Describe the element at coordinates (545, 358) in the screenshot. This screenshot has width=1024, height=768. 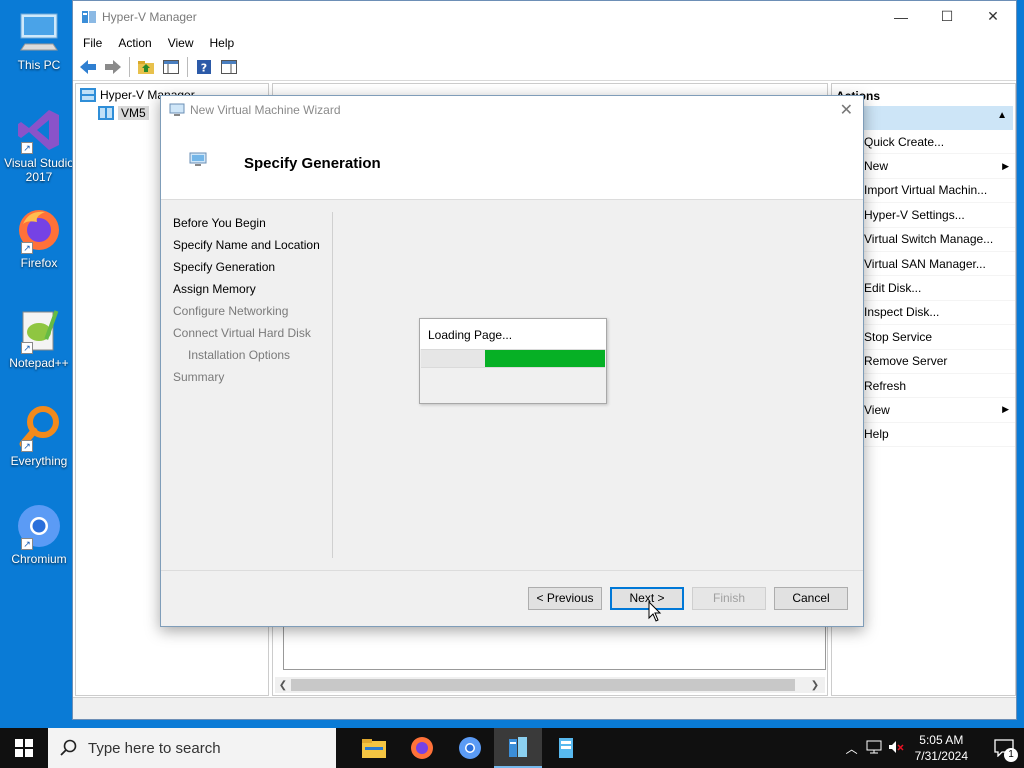
I see `progress-fill` at that location.